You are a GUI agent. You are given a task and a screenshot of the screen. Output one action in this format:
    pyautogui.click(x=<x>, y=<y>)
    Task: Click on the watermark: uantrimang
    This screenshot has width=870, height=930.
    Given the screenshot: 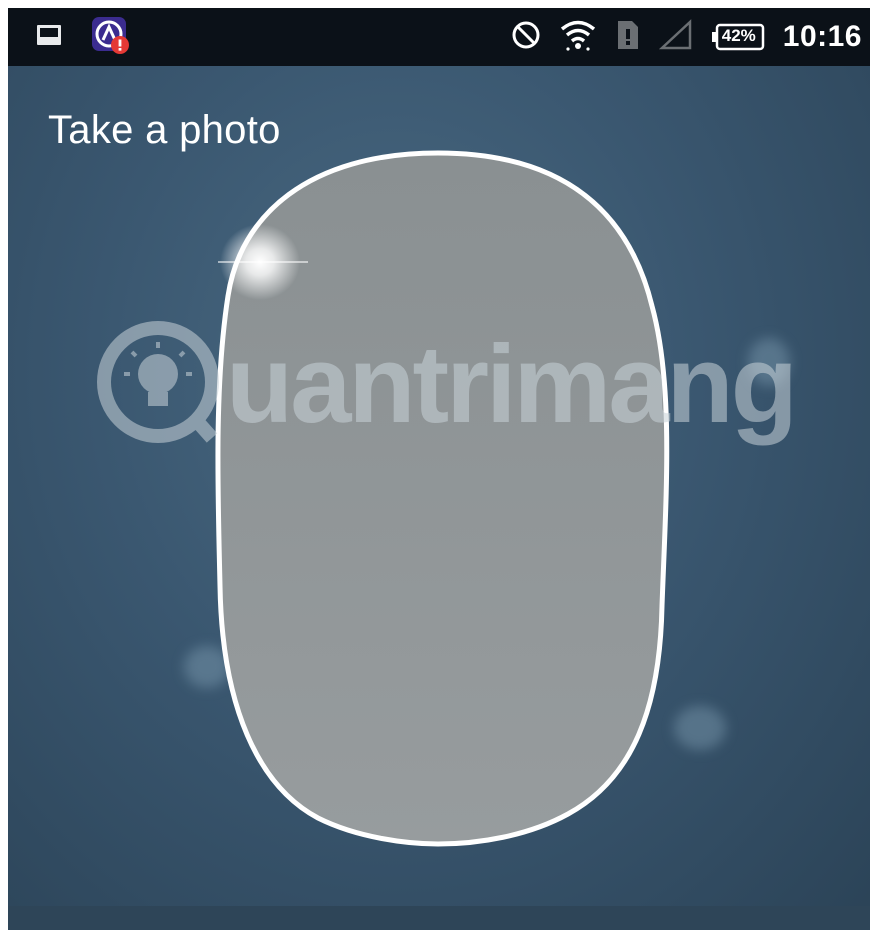 What is the action you would take?
    pyautogui.click(x=447, y=384)
    